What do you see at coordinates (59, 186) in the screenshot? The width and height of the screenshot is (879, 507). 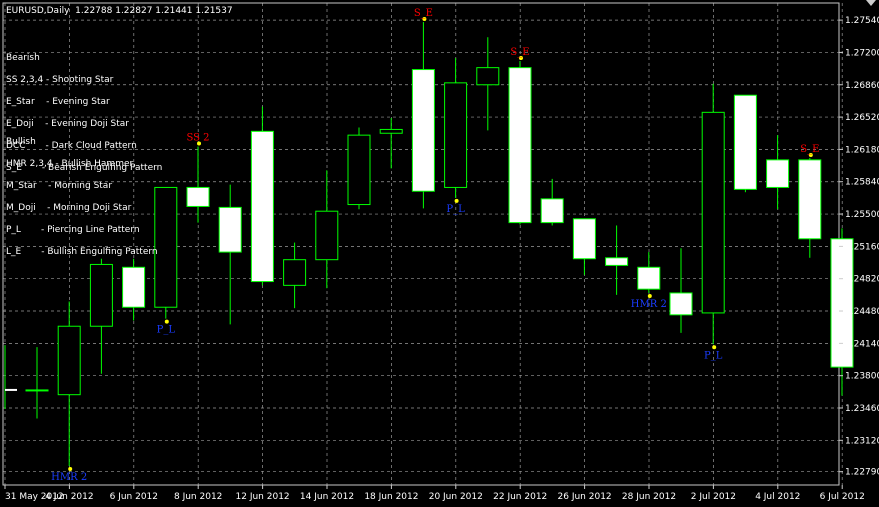 I see `bullish-legend-item: M_Star - Morning Star` at bounding box center [59, 186].